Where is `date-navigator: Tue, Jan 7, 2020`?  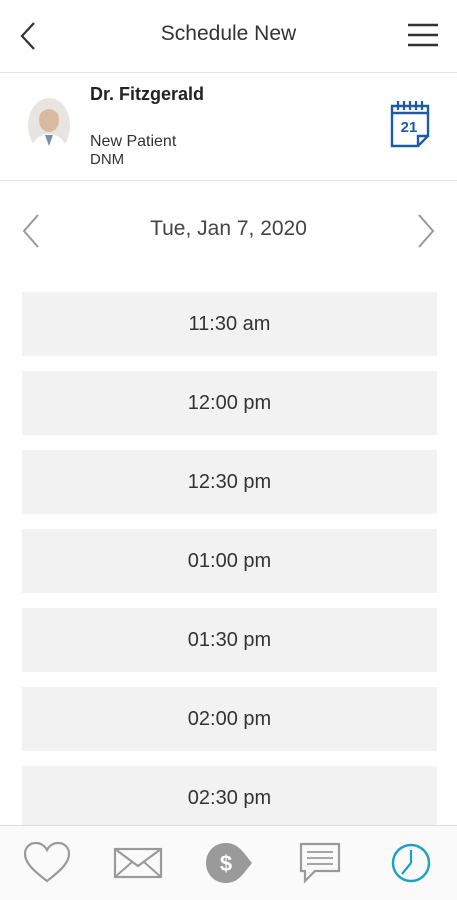
date-navigator: Tue, Jan 7, 2020 is located at coordinates (228, 230).